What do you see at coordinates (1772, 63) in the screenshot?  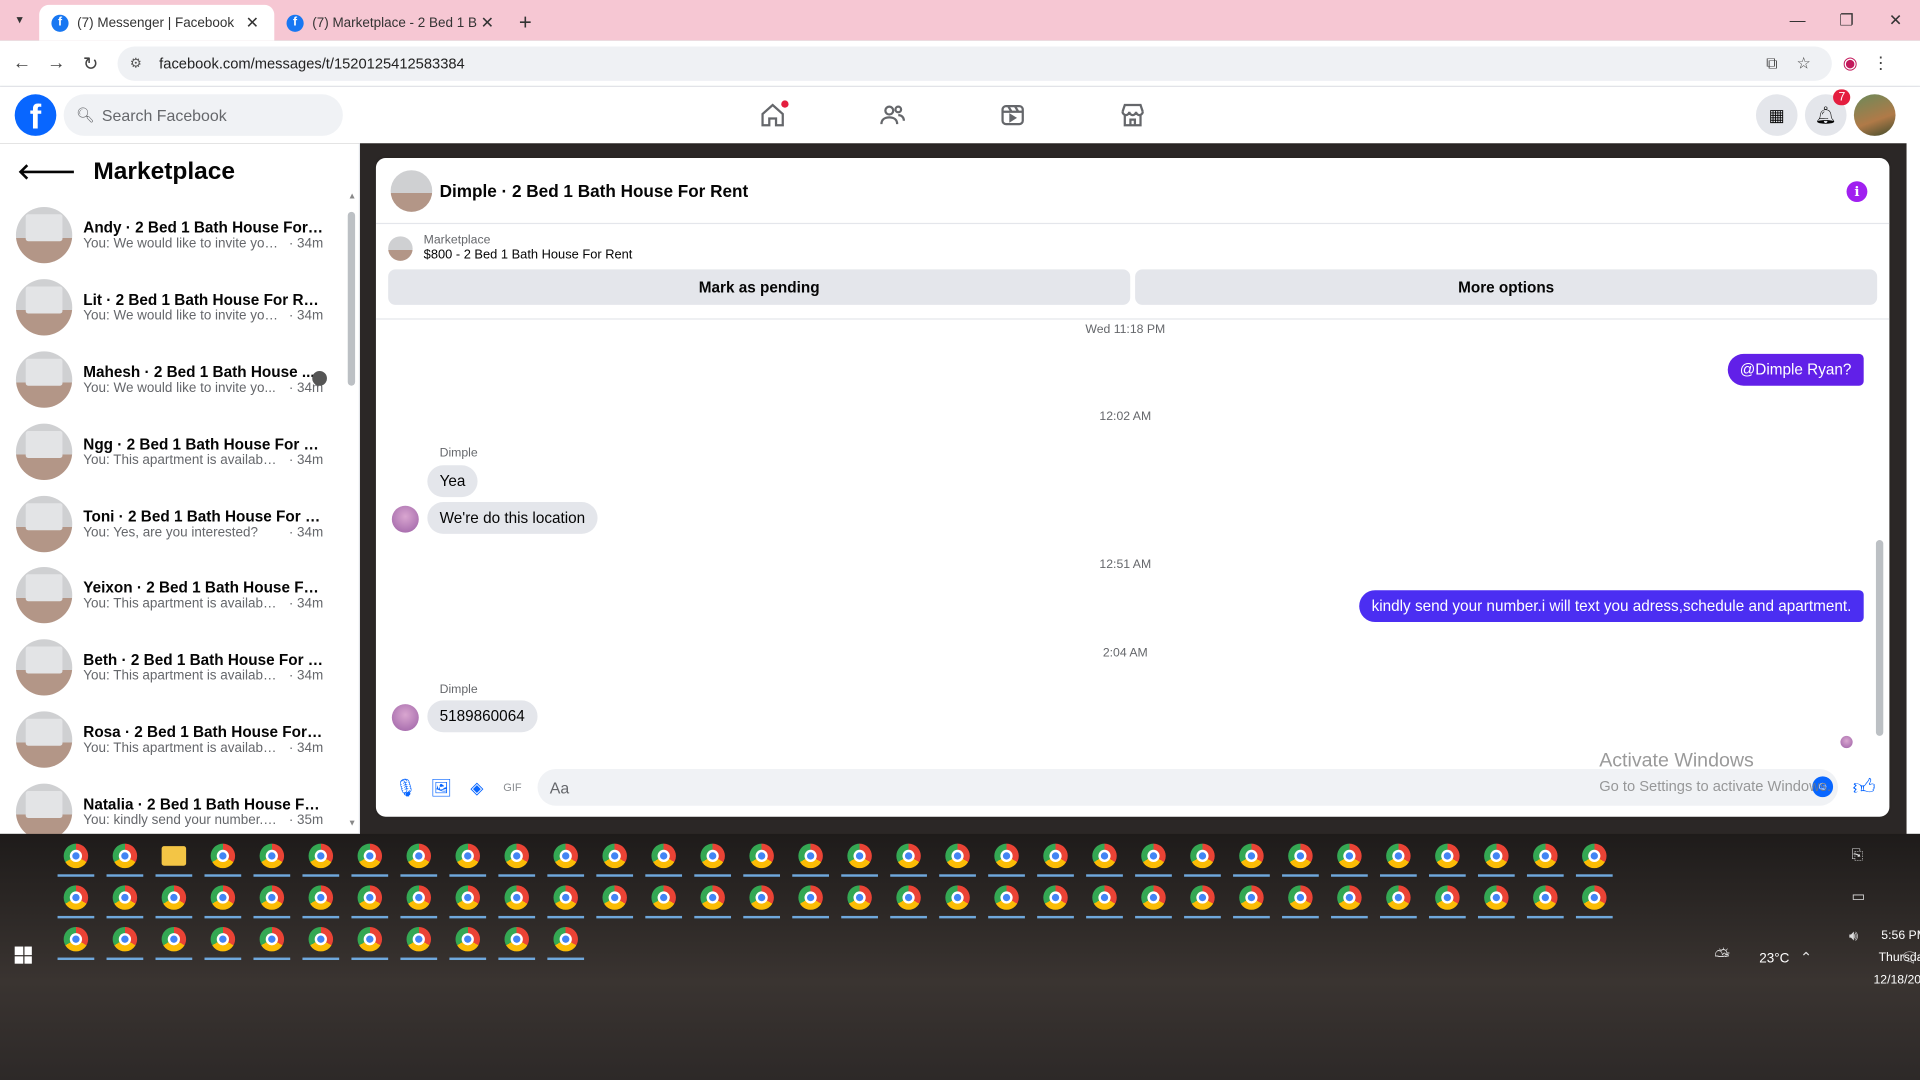 I see `install-app-icon: ⧉` at bounding box center [1772, 63].